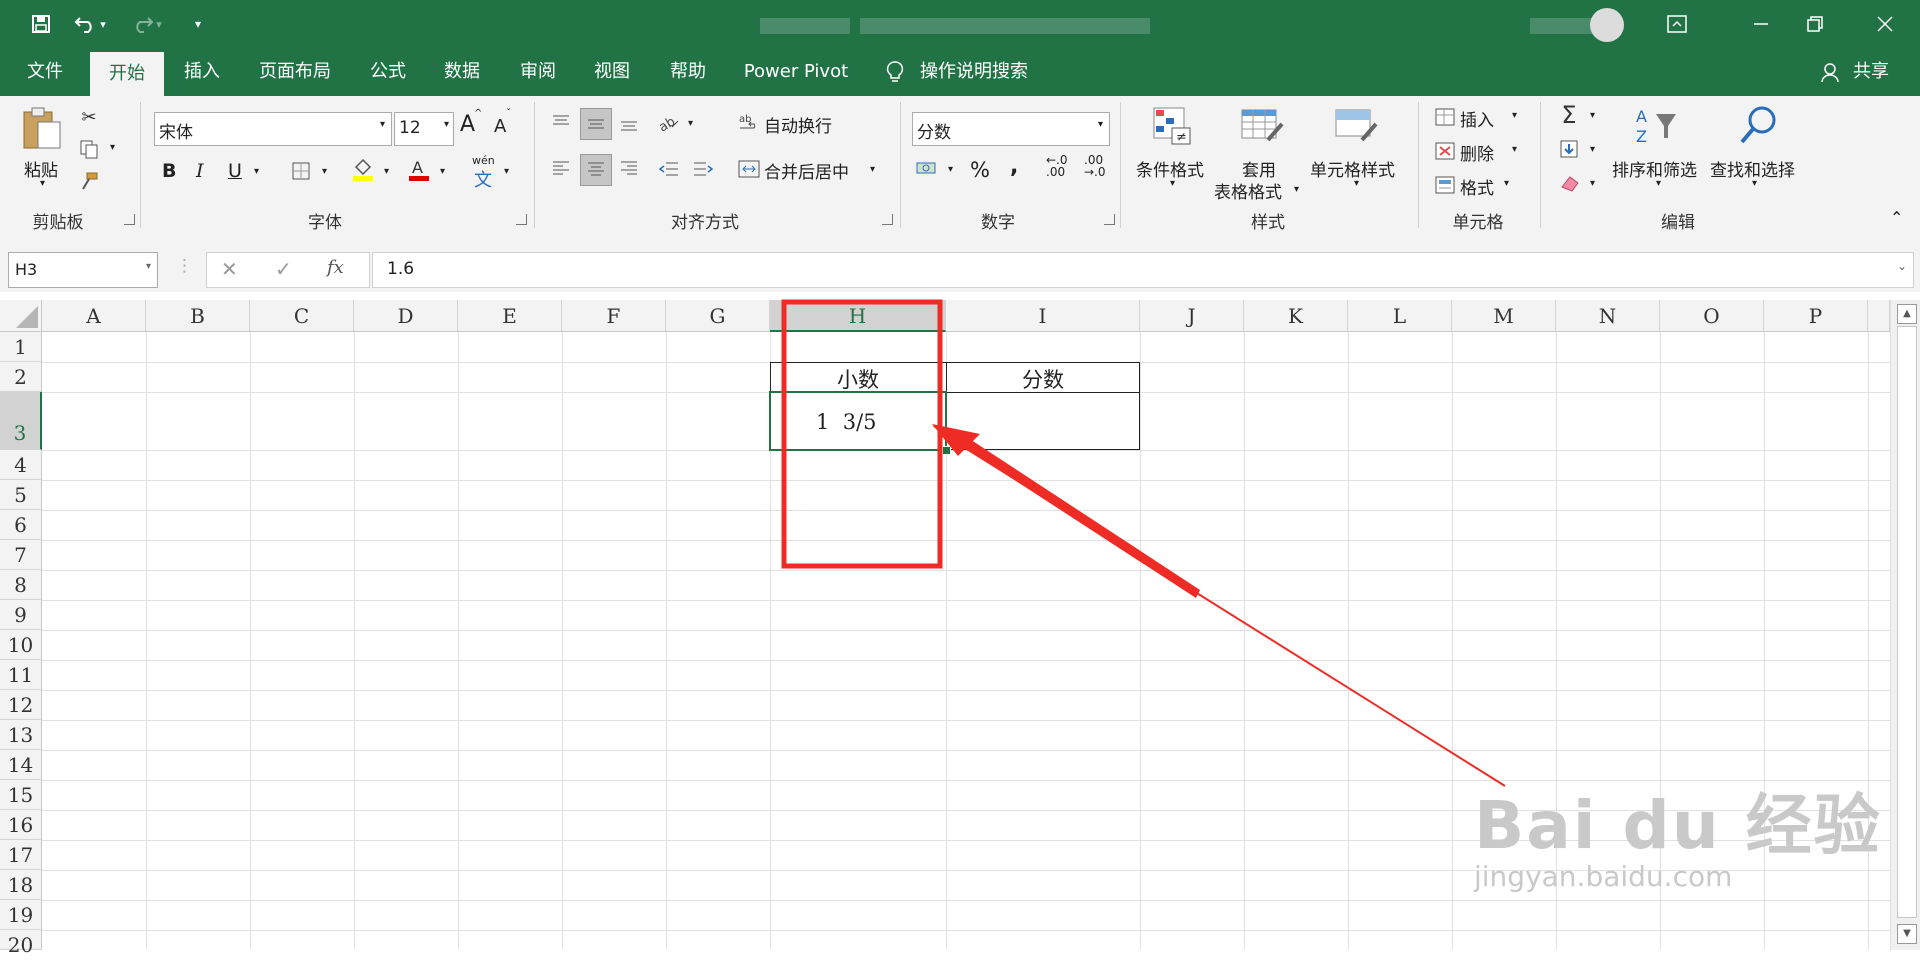  Describe the element at coordinates (1678, 825) in the screenshot. I see `watermark-logo: Bai du 经验` at that location.